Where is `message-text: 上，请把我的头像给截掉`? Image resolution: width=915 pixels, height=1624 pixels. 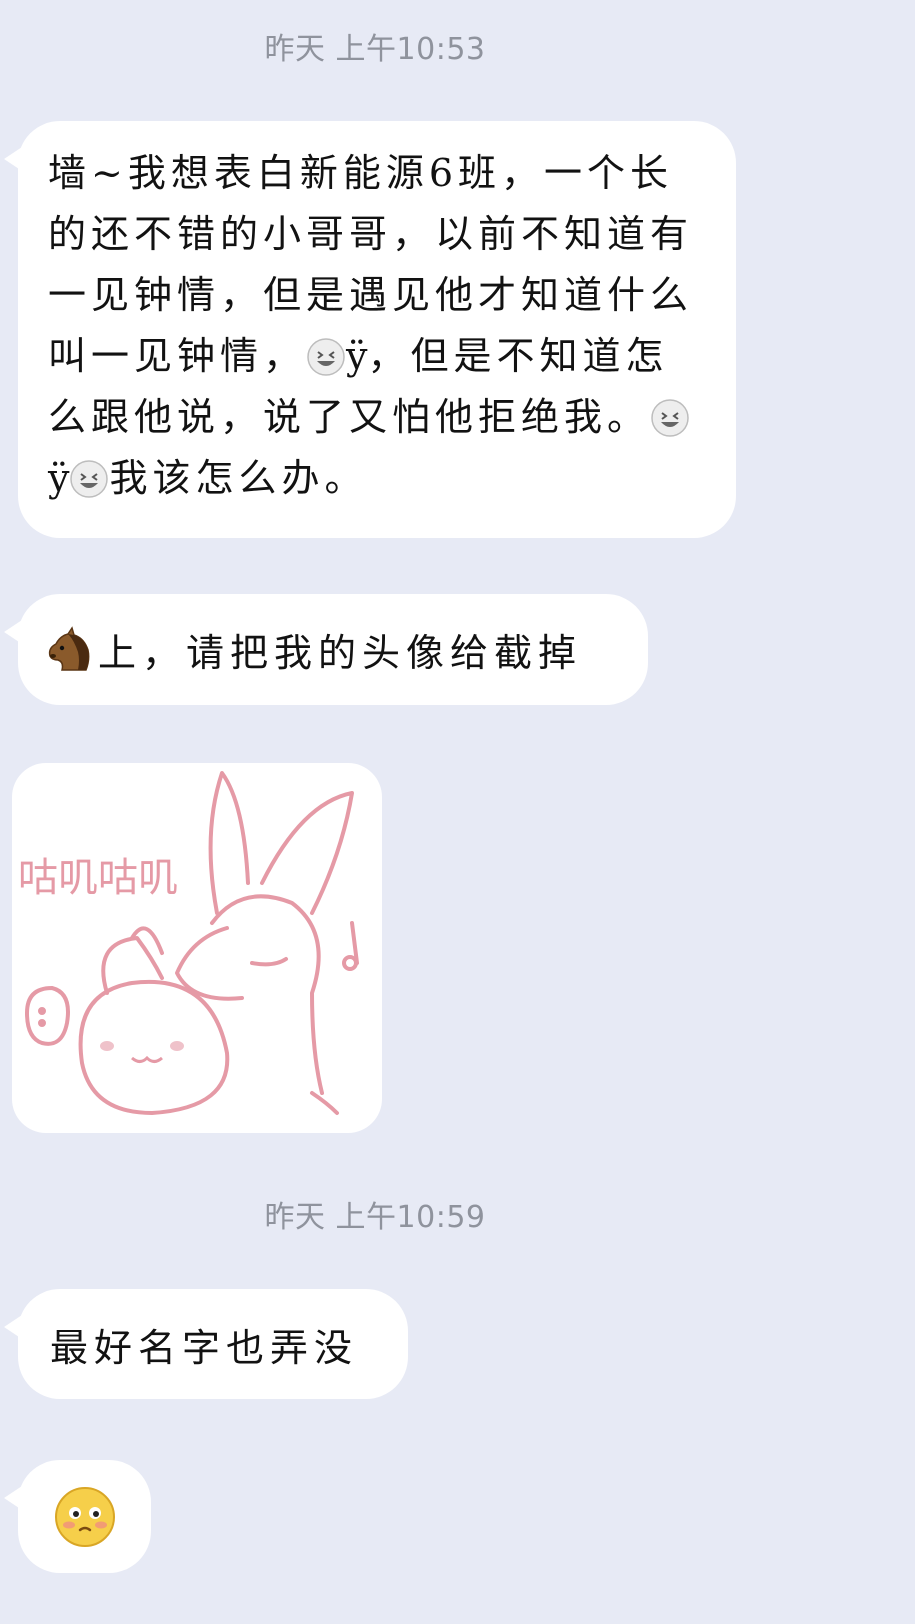
message-text: 上，请把我的头像给截掉 is located at coordinates (340, 653).